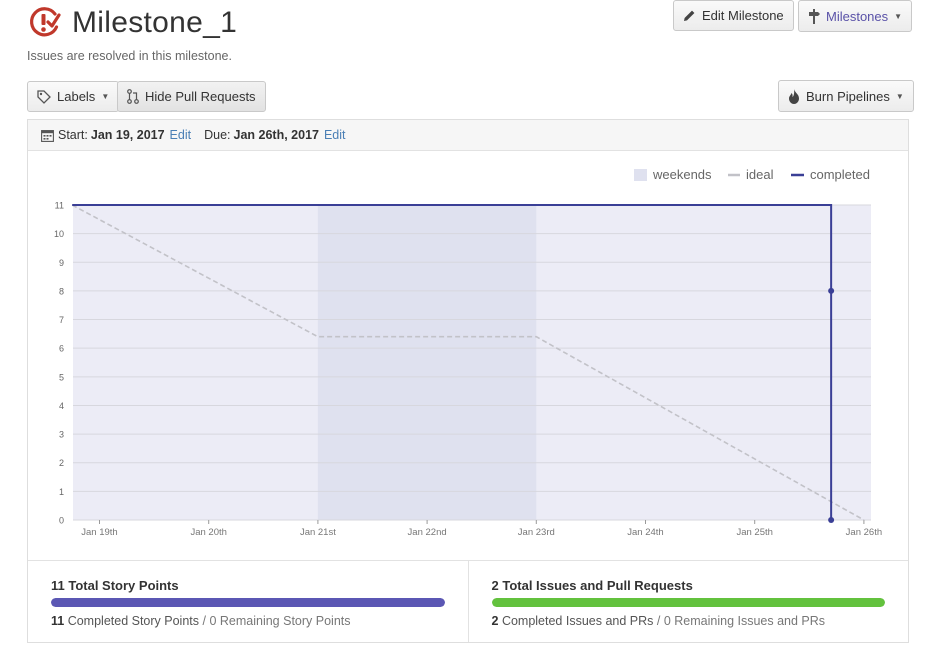  I want to click on story-points-progress-fill, so click(248, 602).